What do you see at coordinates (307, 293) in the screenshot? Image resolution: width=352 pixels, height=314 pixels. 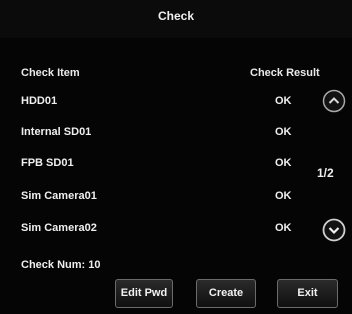 I see `exit-button: Exit` at bounding box center [307, 293].